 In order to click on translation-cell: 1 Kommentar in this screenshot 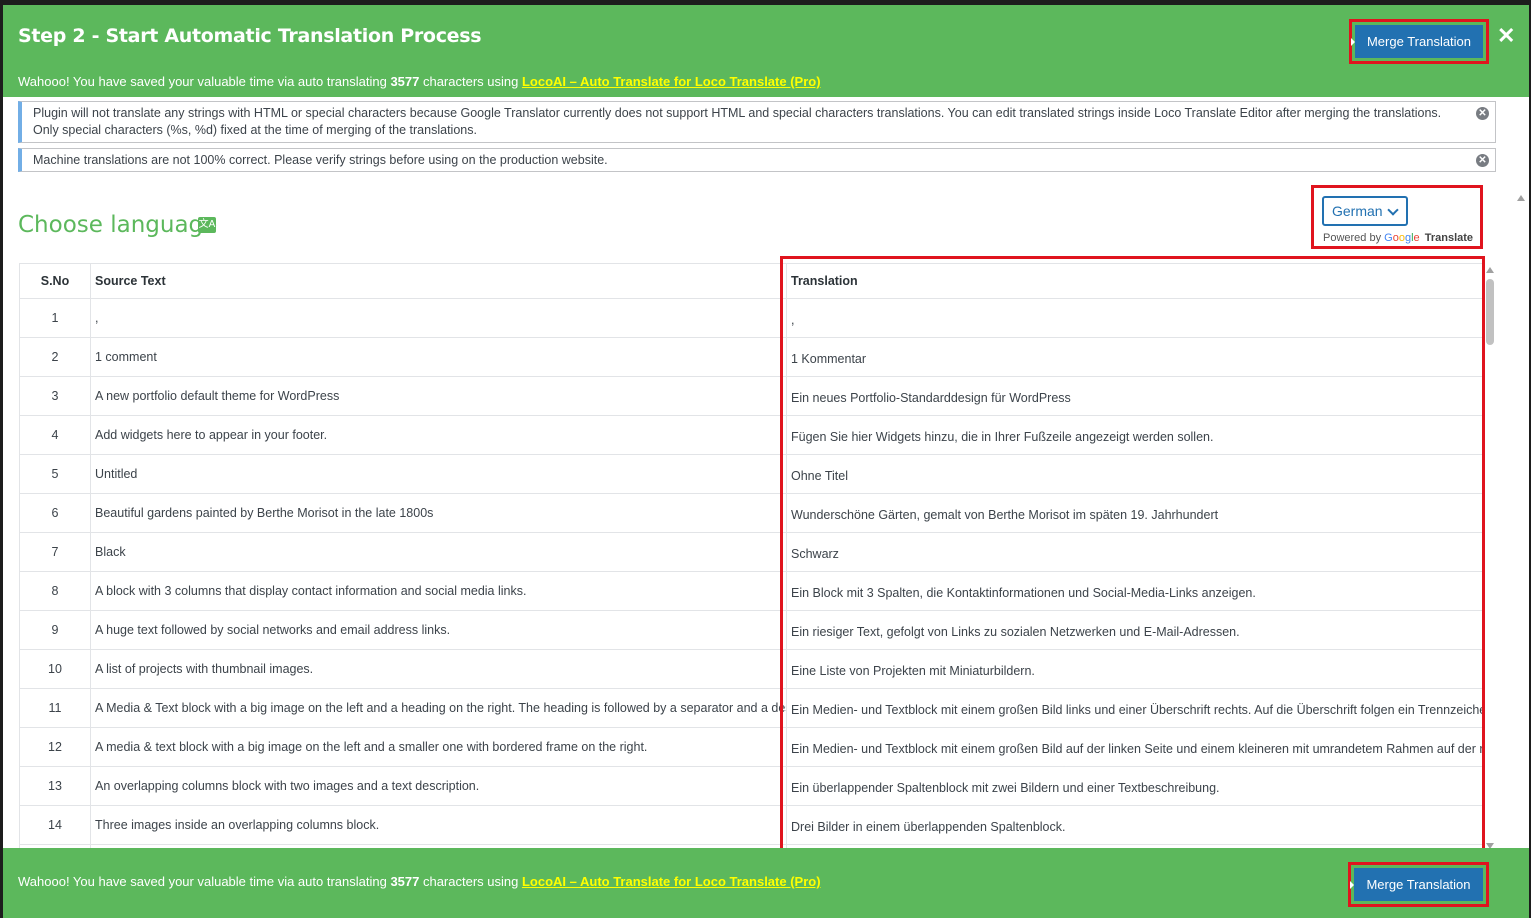, I will do `click(1135, 357)`.